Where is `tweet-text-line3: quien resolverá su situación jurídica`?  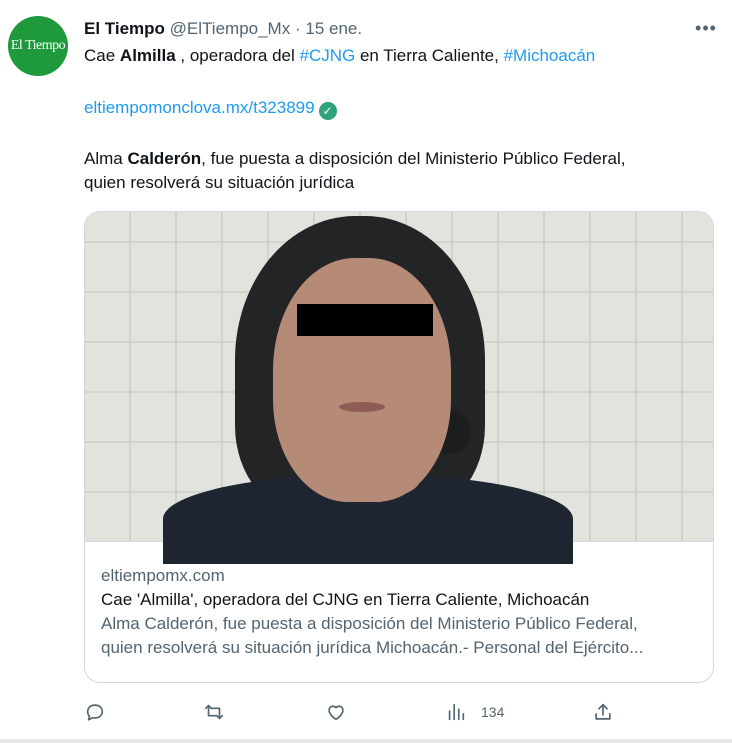 tweet-text-line3: quien resolverá su situación jurídica is located at coordinates (219, 182).